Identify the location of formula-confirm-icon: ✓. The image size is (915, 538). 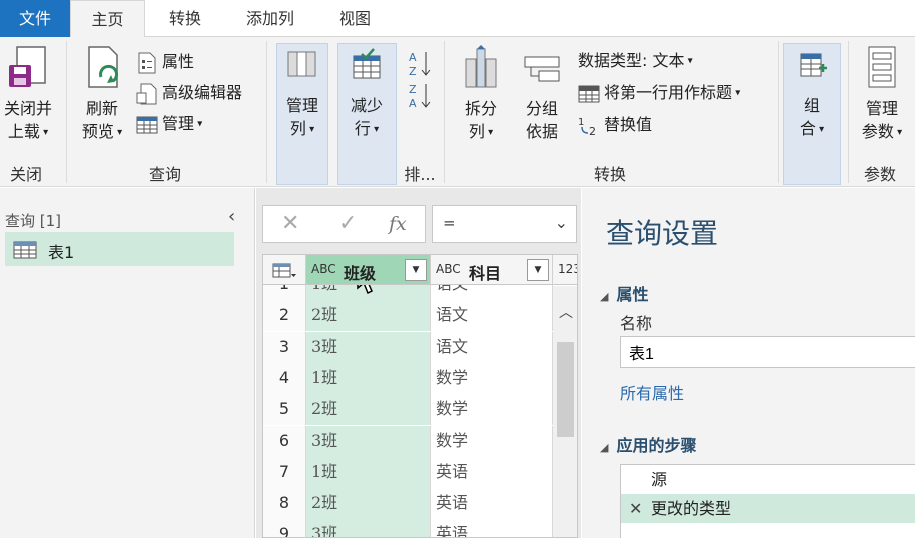
(348, 223).